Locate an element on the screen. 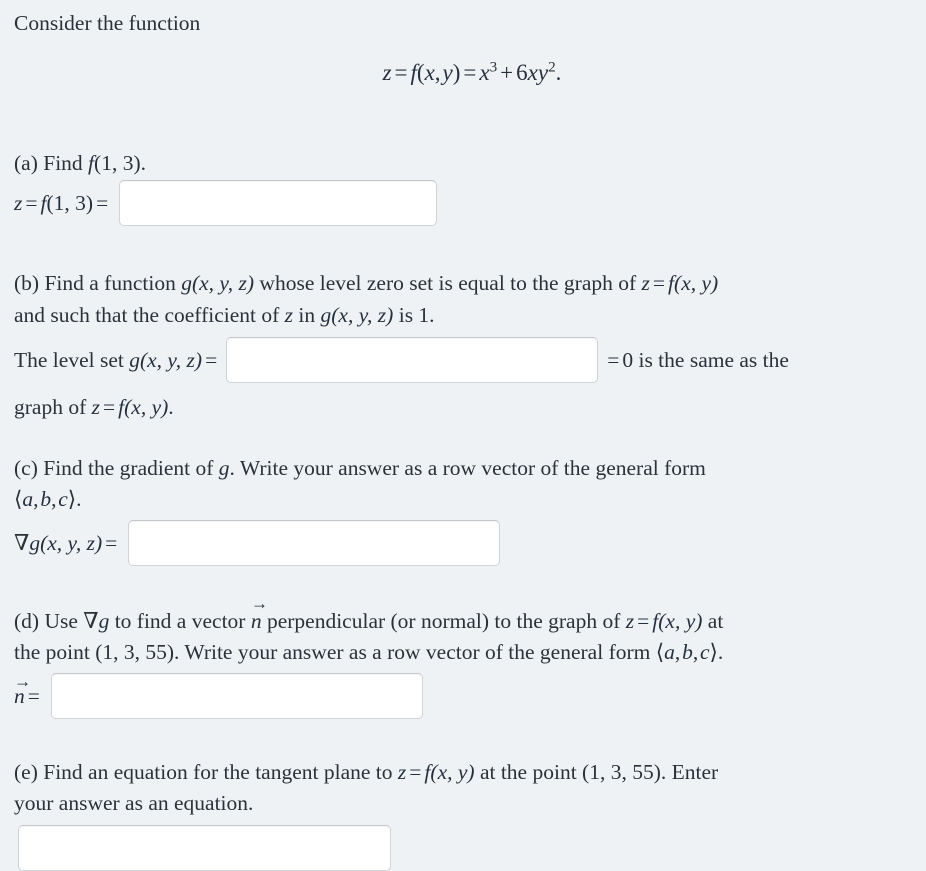 The image size is (926, 871). part-a-equals-2: = is located at coordinates (102, 202).